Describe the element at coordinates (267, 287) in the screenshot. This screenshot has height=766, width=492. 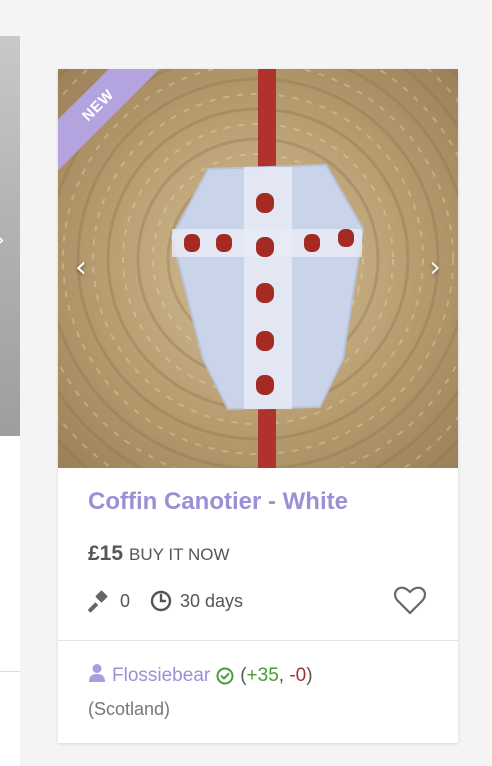
I see `coffin-hat-illustration` at that location.